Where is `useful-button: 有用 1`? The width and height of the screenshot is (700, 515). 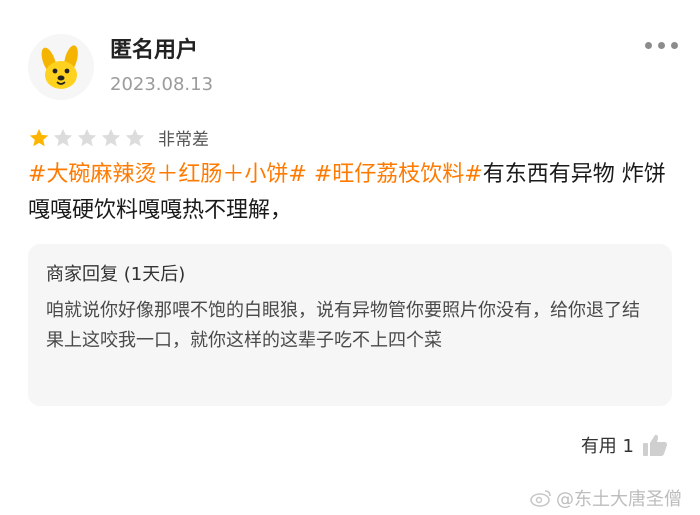
useful-button: 有用 1 is located at coordinates (624, 445).